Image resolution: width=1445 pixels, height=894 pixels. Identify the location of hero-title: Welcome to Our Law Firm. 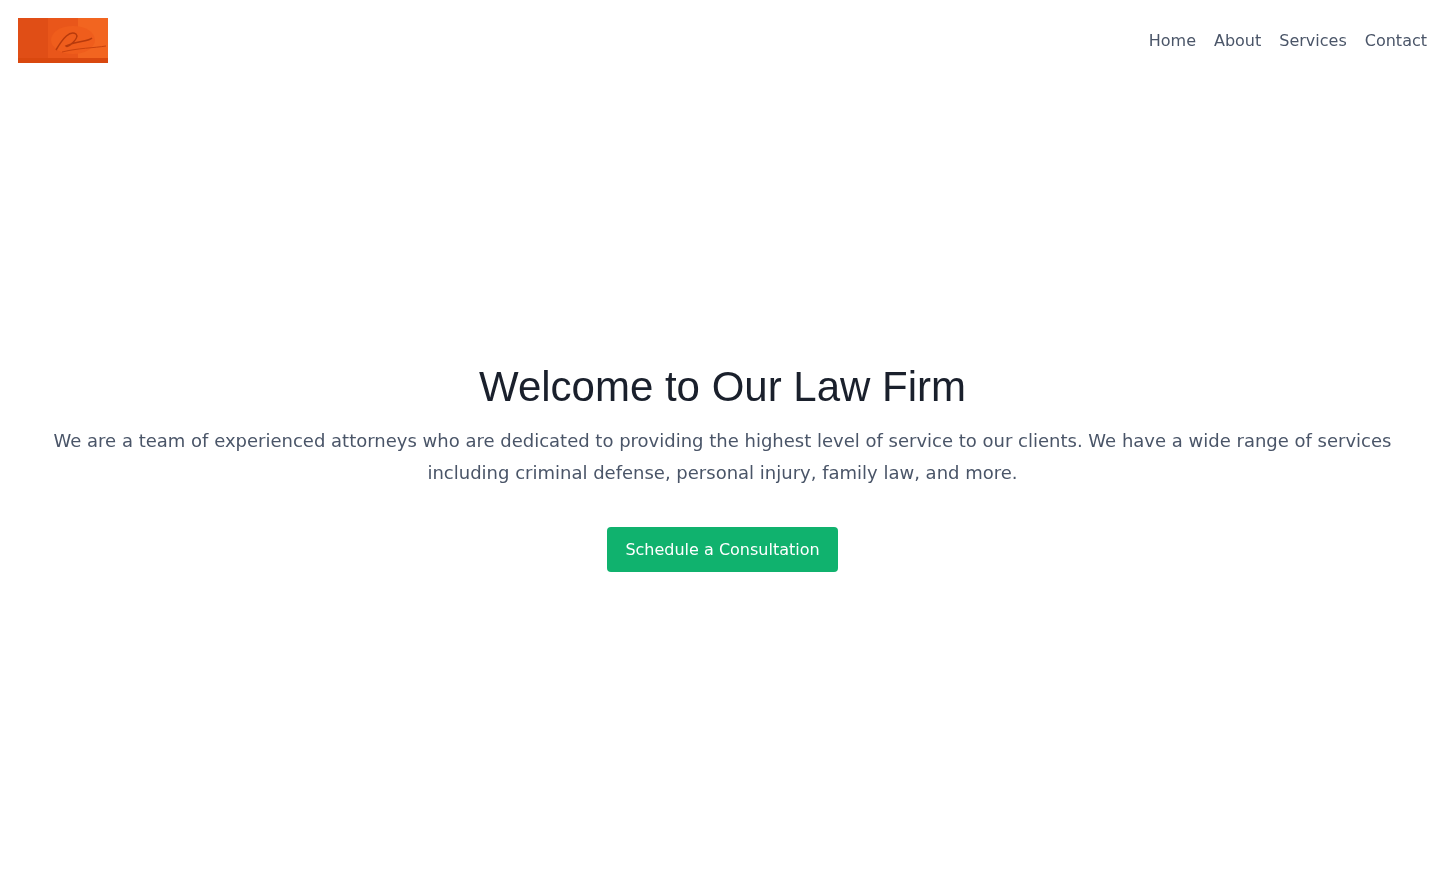
(722, 387).